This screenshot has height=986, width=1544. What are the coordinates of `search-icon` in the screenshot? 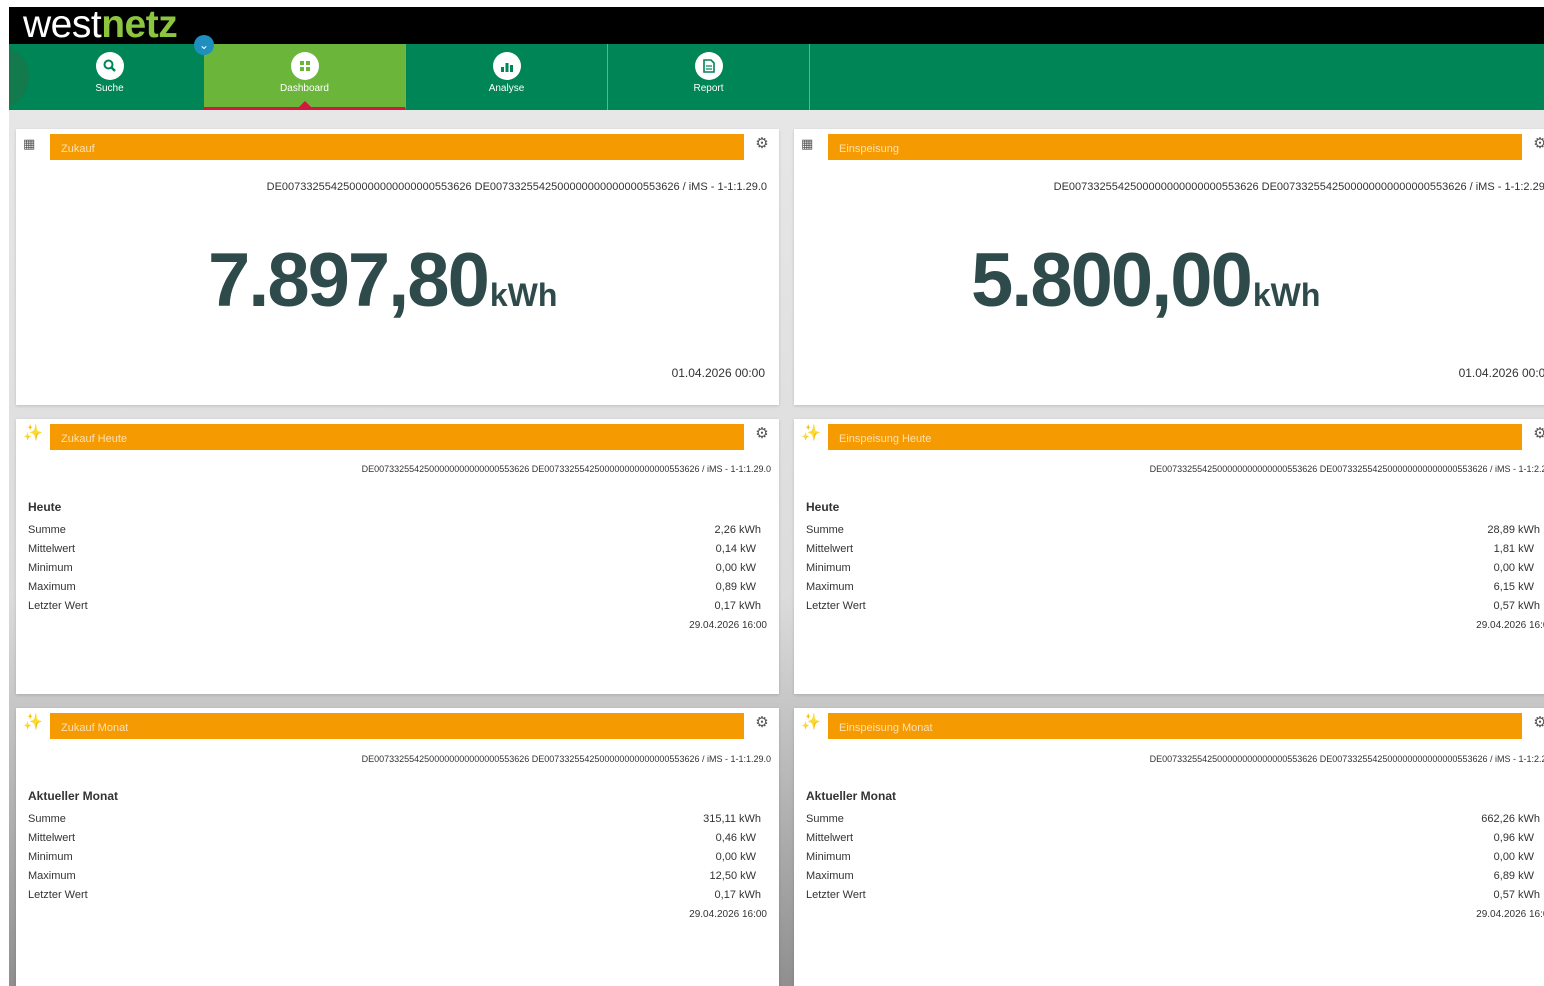 It's located at (109, 66).